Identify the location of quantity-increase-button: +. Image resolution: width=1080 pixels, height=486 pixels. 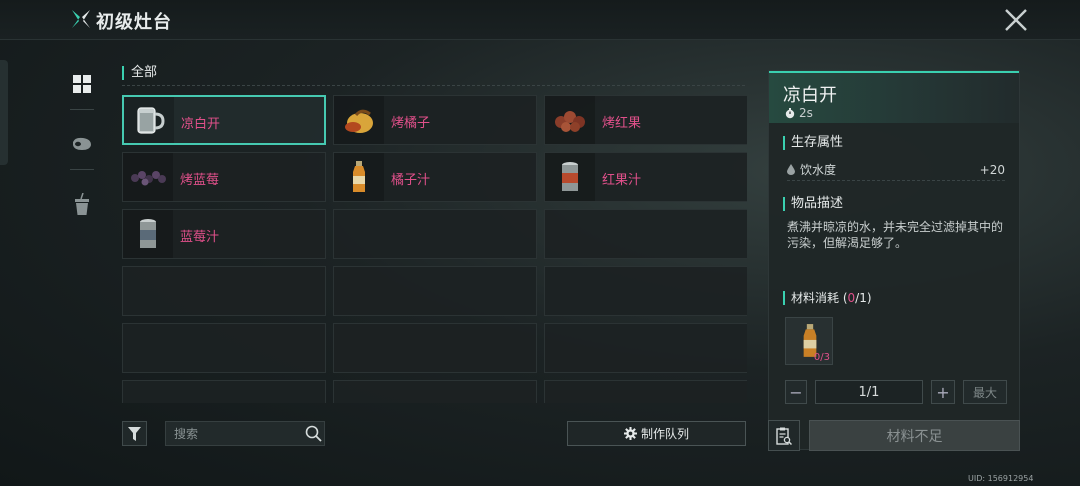
(943, 392).